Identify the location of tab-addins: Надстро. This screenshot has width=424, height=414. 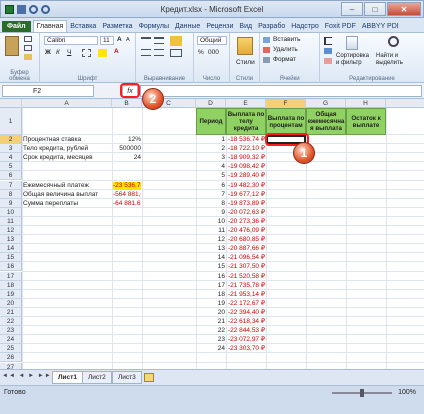
(305, 26).